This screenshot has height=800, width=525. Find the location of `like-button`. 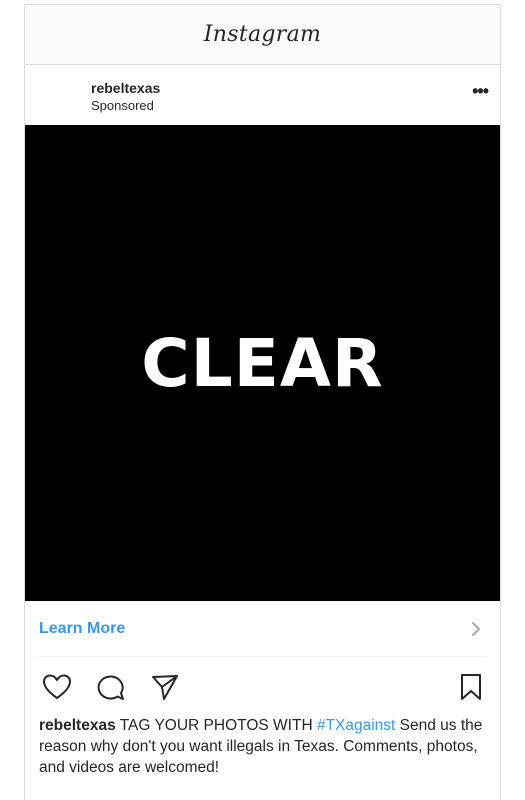

like-button is located at coordinates (57, 687).